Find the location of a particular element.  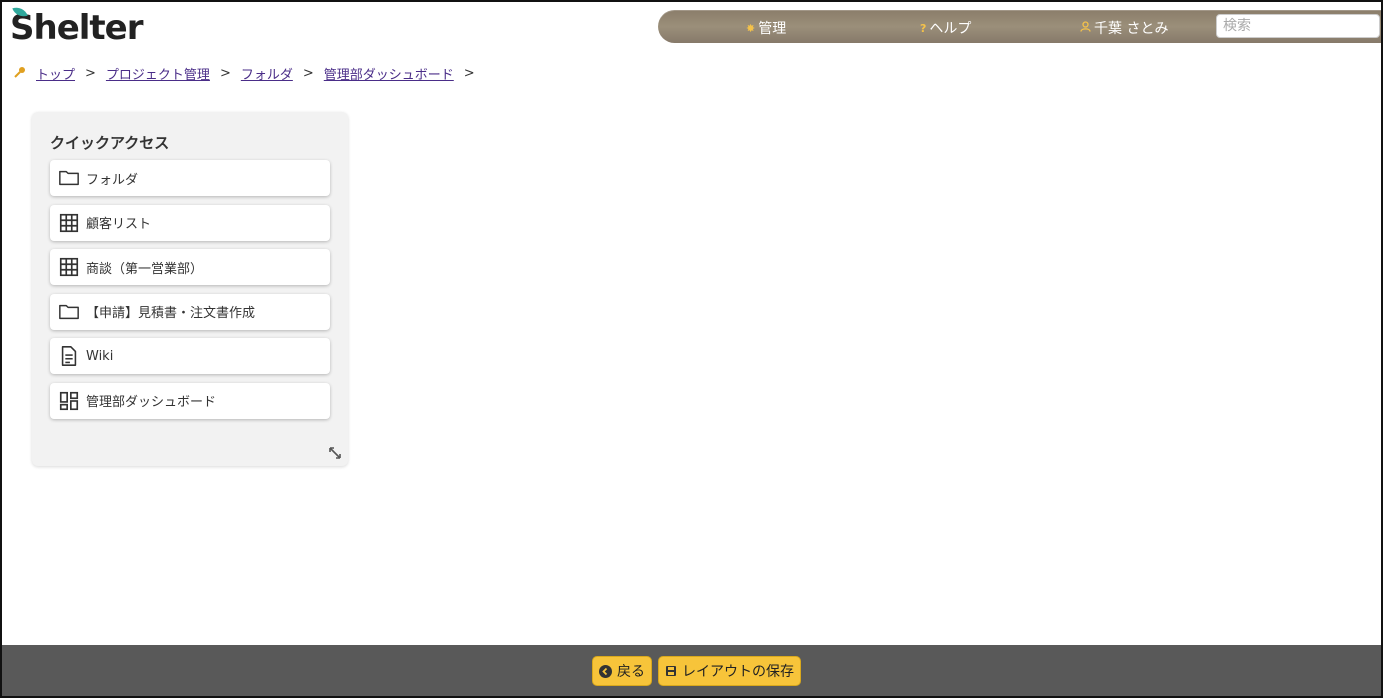

quick-access-item-label: 顧客リスト is located at coordinates (119, 224).